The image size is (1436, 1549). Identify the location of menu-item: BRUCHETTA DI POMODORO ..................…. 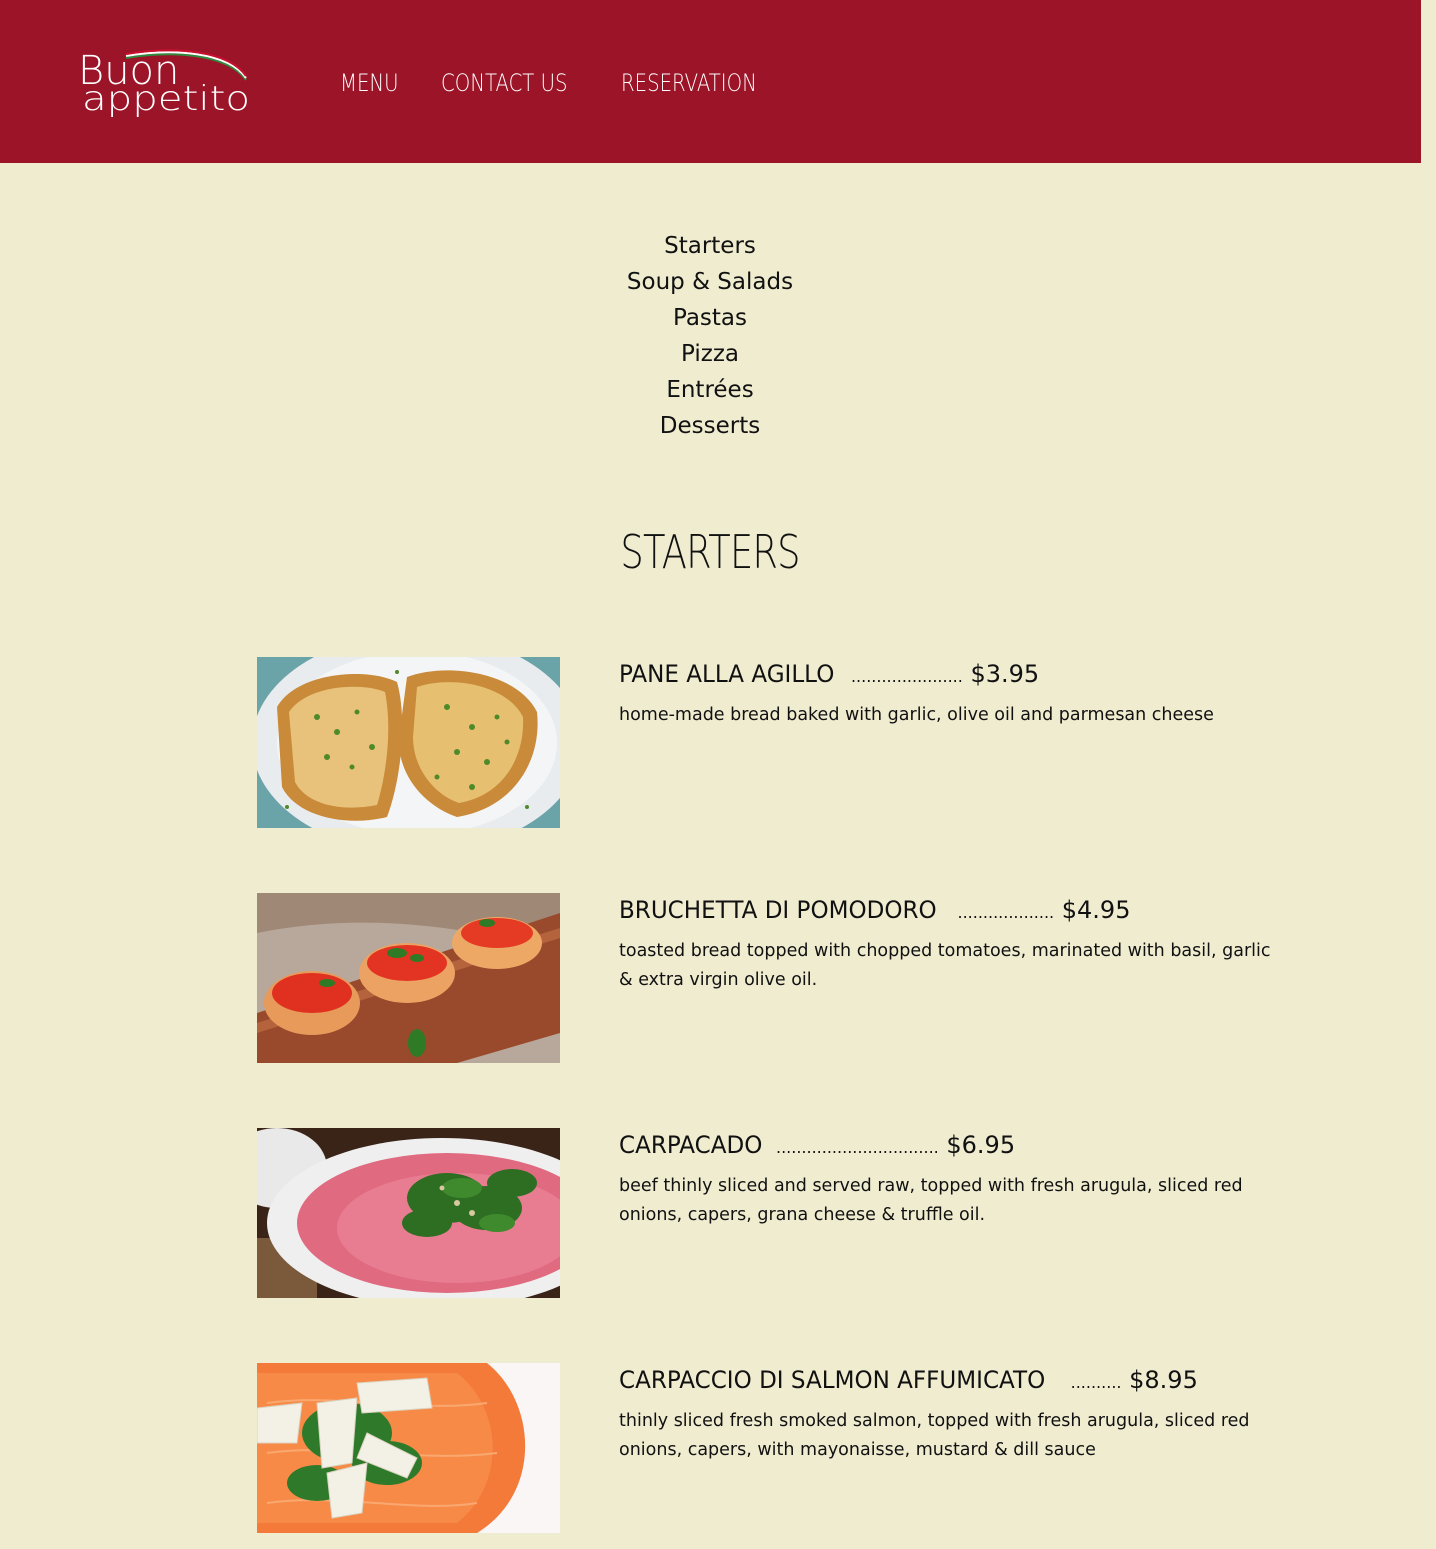
(959, 944).